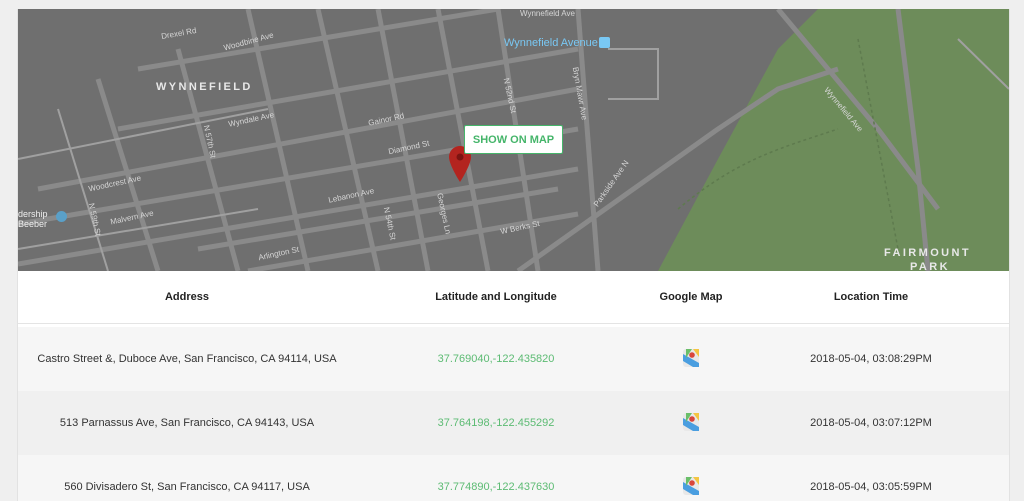 The width and height of the screenshot is (1024, 501). Describe the element at coordinates (496, 359) in the screenshot. I see `lat-long-link: 37.769040,-122.435820` at that location.